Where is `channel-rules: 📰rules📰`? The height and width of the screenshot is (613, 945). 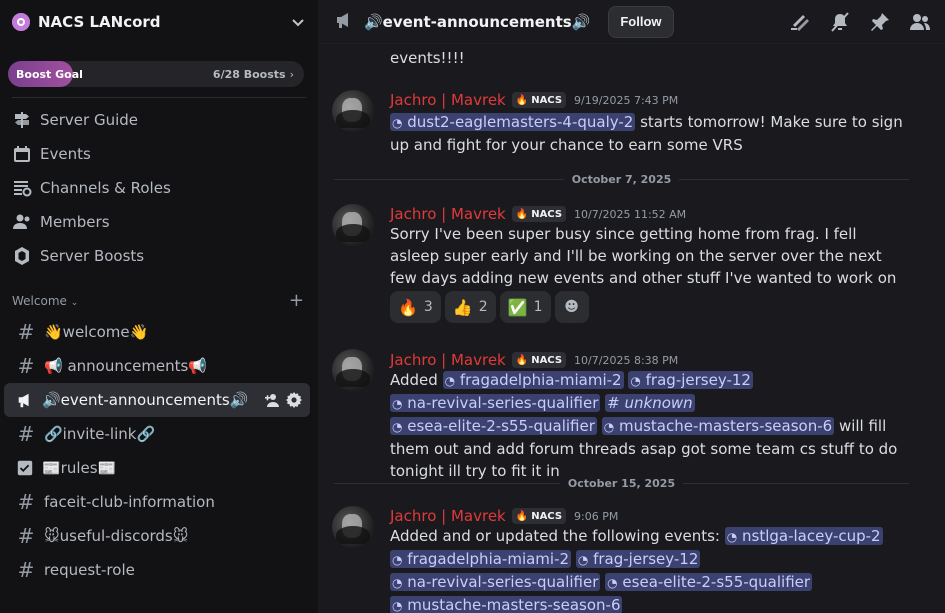
channel-rules: 📰rules📰 is located at coordinates (157, 468).